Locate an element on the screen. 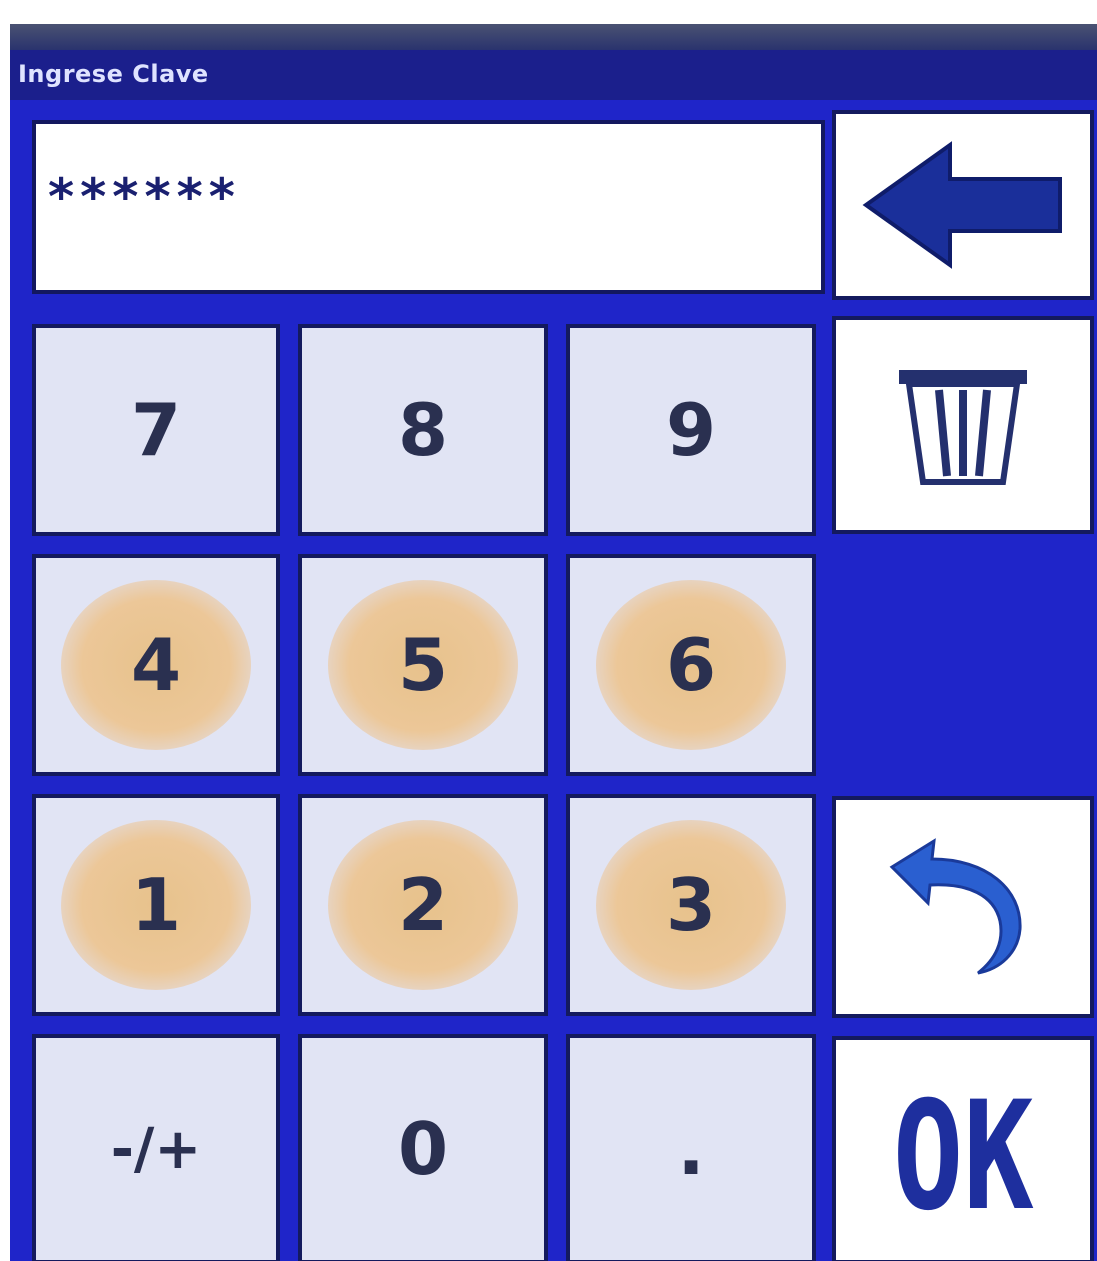 The image size is (1097, 1261). password-value: ****** is located at coordinates (144, 197).